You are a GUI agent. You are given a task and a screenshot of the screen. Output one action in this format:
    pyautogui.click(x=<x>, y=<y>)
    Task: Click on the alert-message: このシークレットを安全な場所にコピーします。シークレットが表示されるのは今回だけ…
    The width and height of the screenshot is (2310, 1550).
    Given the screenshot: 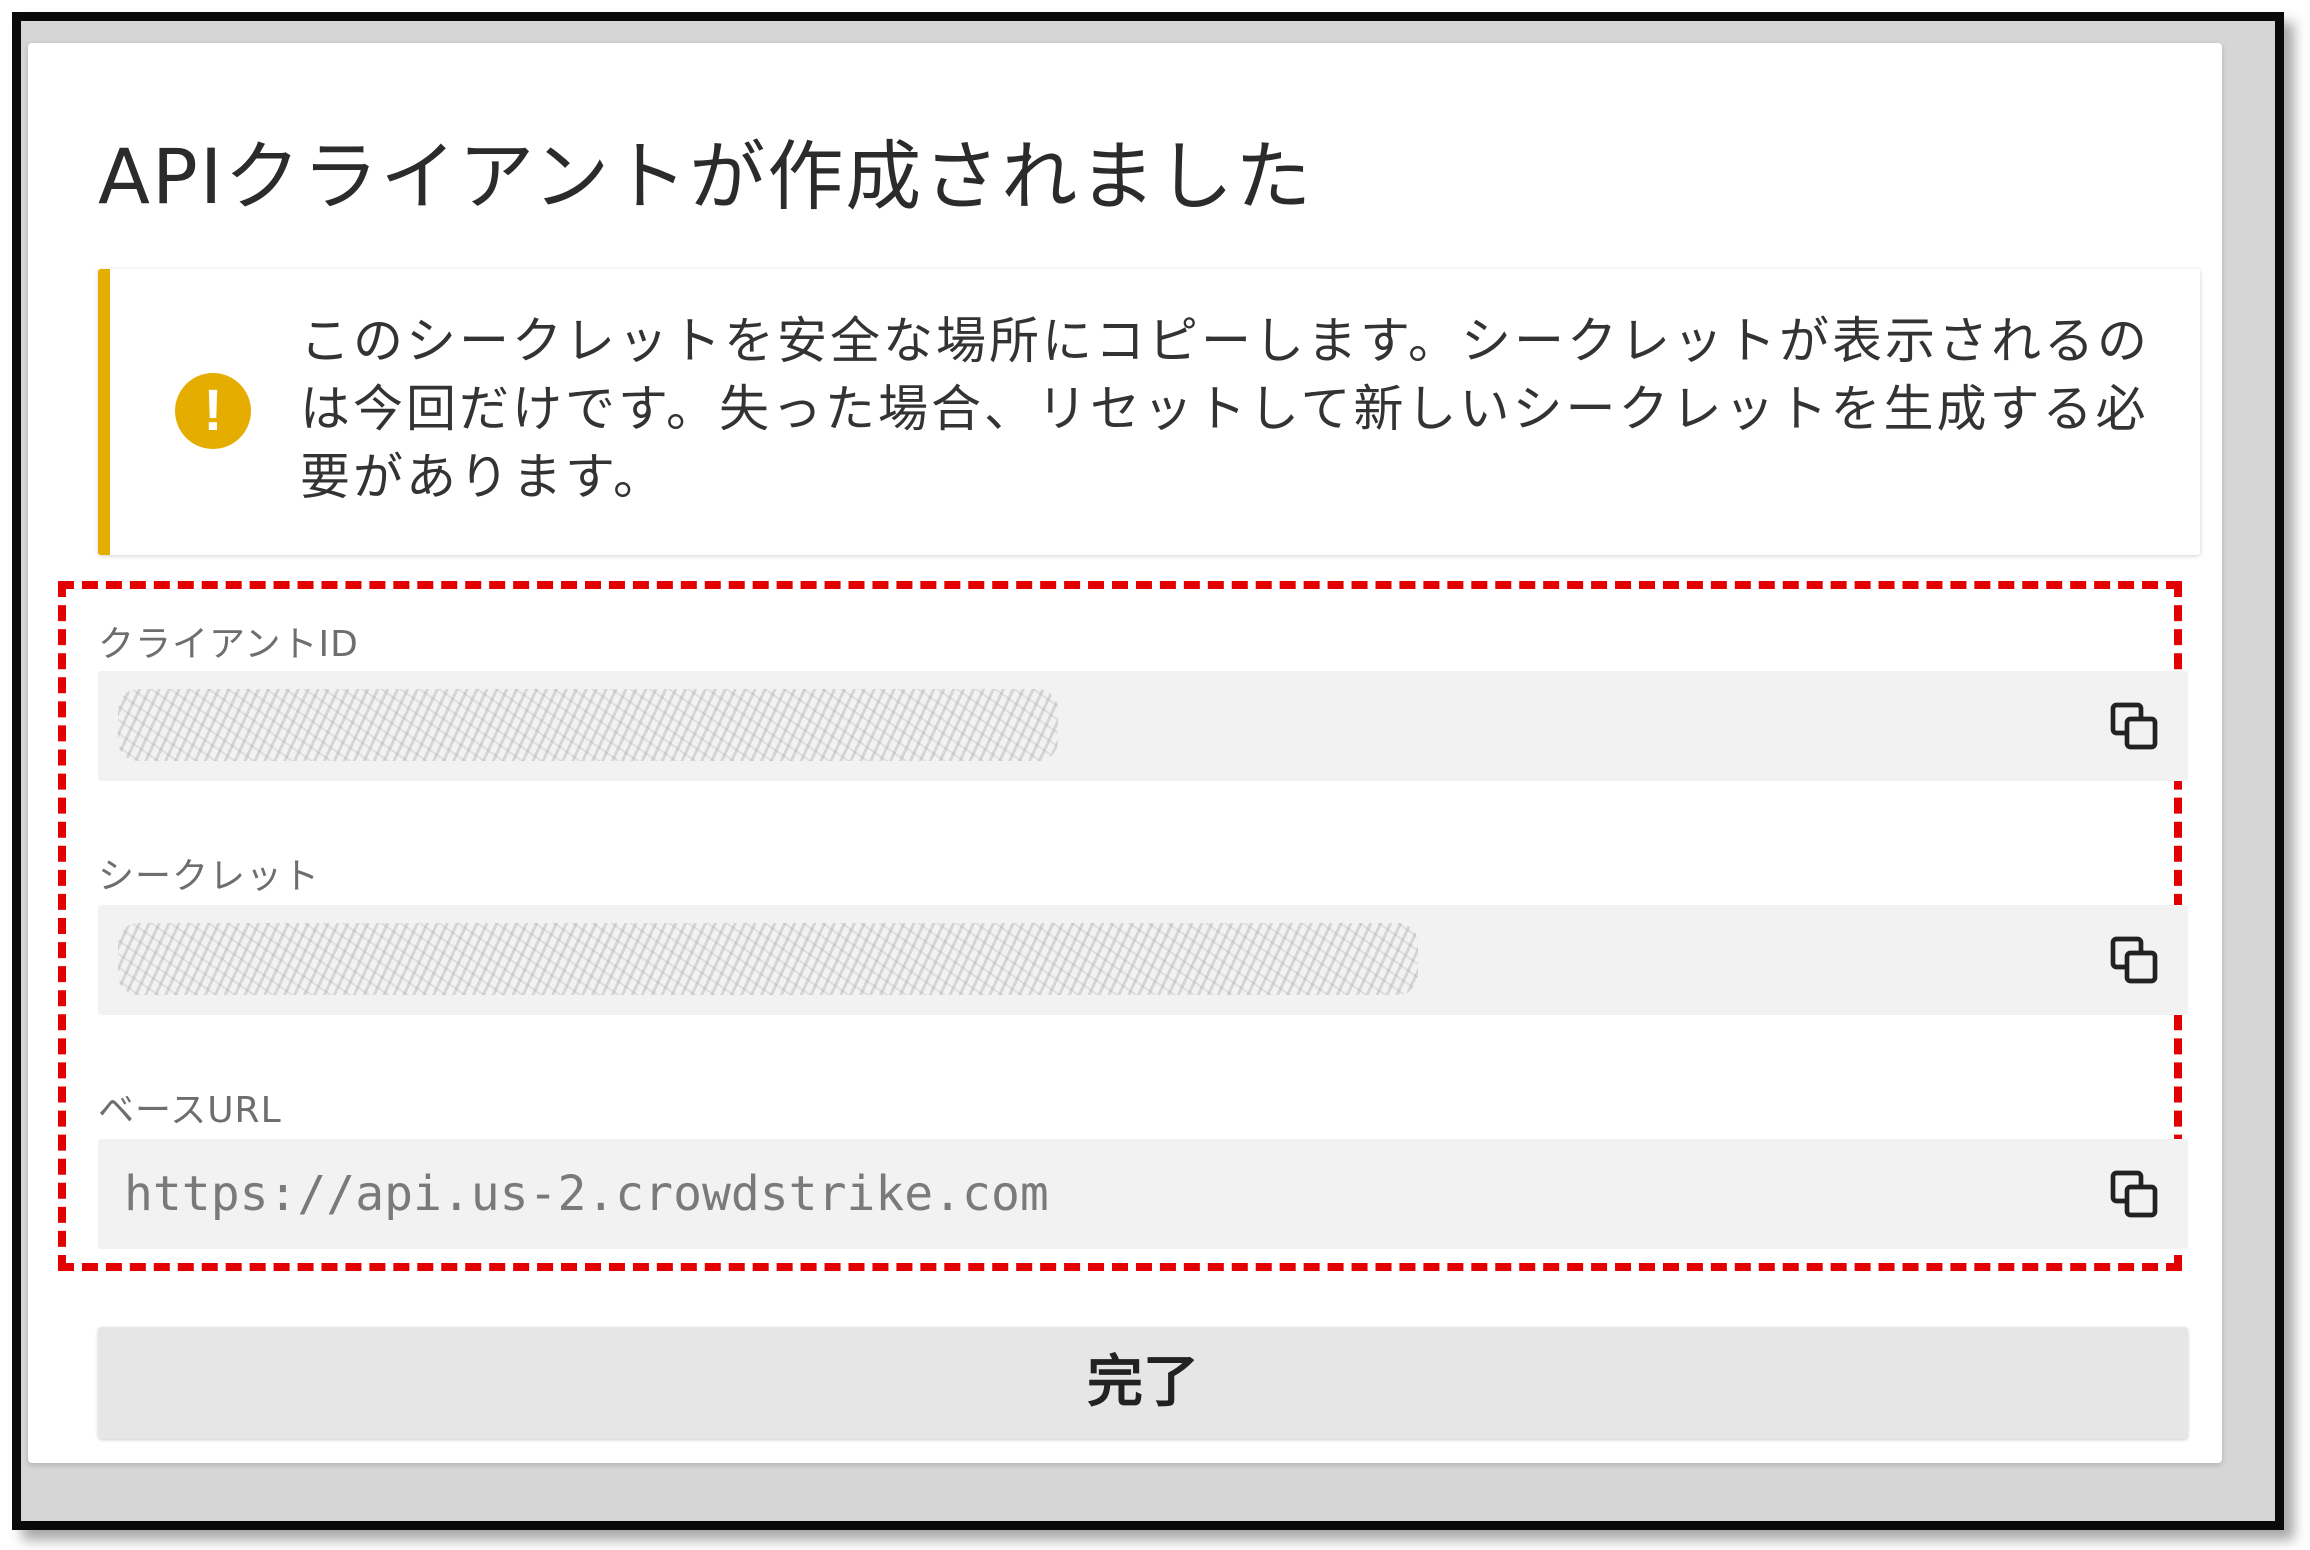 What is the action you would take?
    pyautogui.click(x=1225, y=409)
    